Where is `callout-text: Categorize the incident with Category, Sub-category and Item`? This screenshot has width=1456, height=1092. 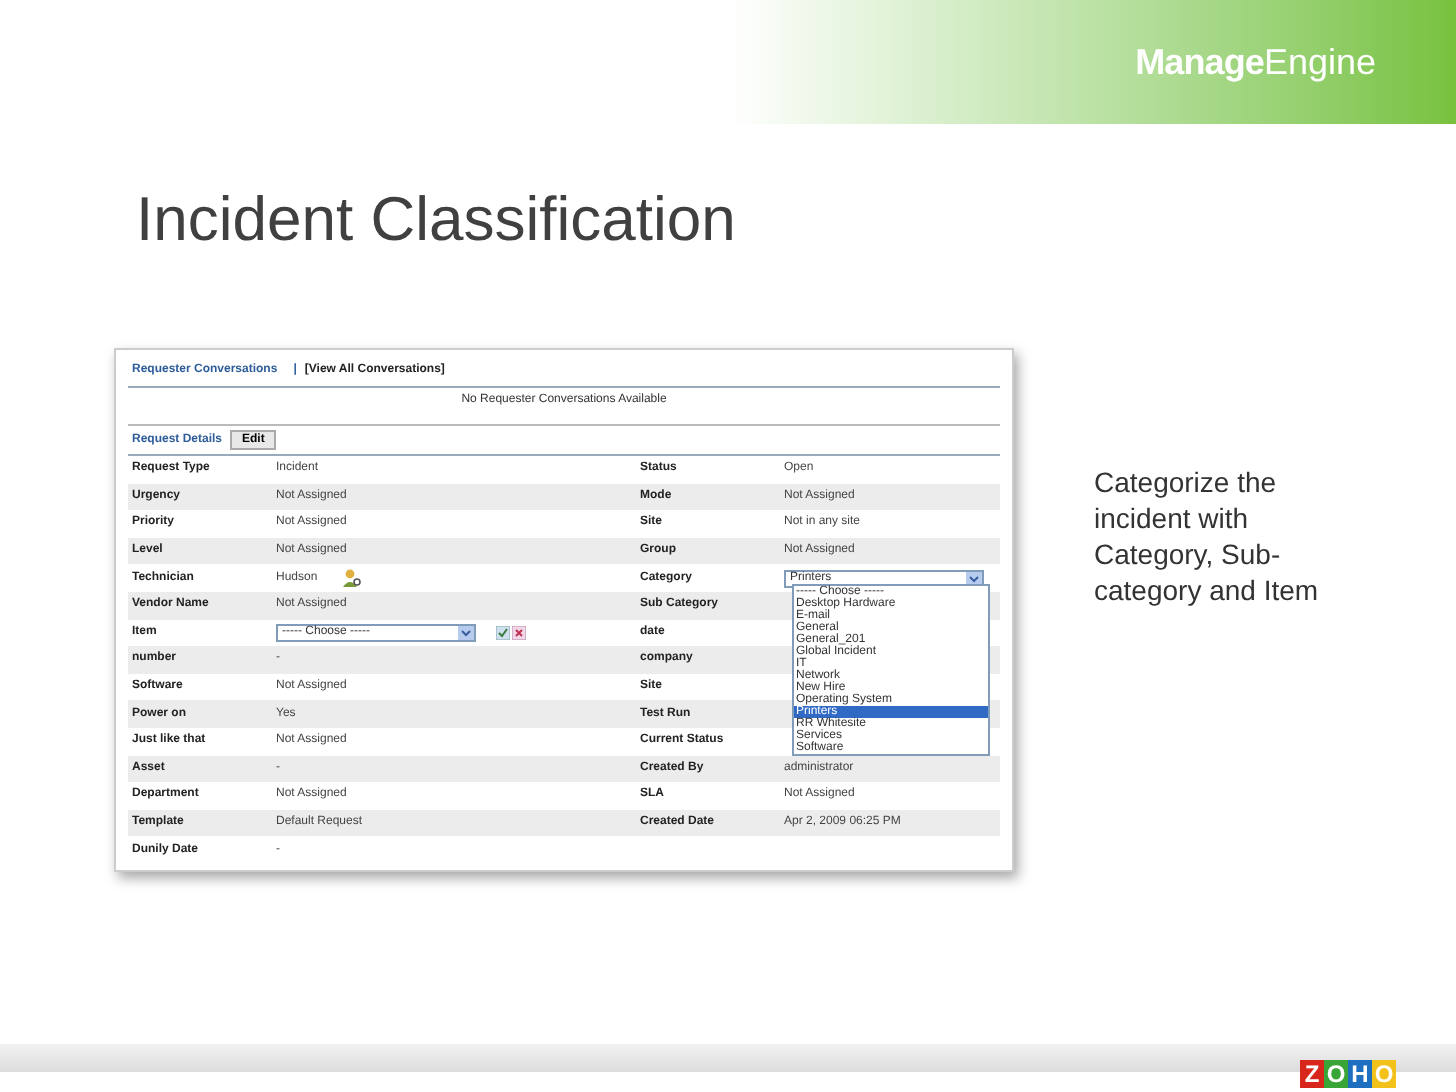 callout-text: Categorize the incident with Category, Sub-category and Item is located at coordinates (1207, 537).